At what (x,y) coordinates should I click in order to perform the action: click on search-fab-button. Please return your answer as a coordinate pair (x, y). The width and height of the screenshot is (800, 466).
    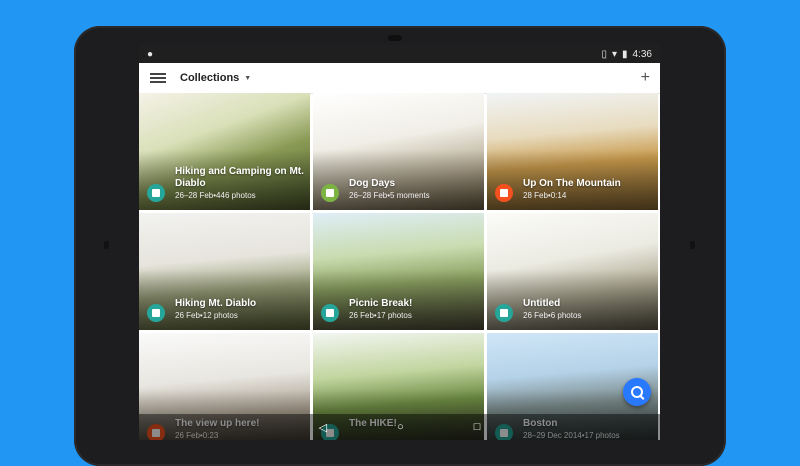
    Looking at the image, I should click on (637, 392).